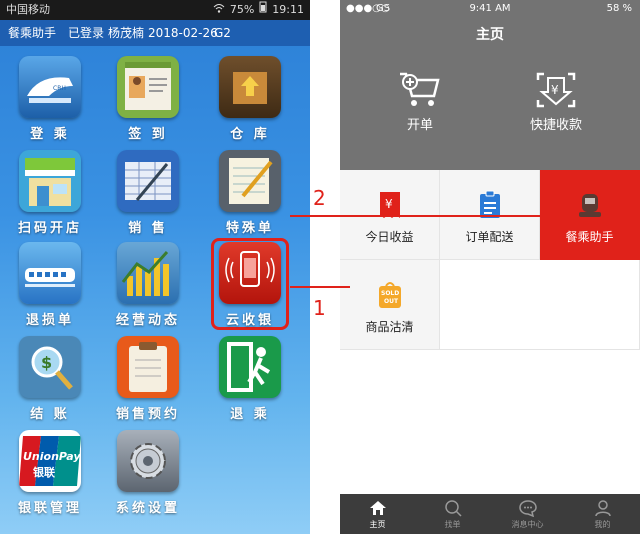  Describe the element at coordinates (250, 367) in the screenshot. I see `exit-icon` at that location.